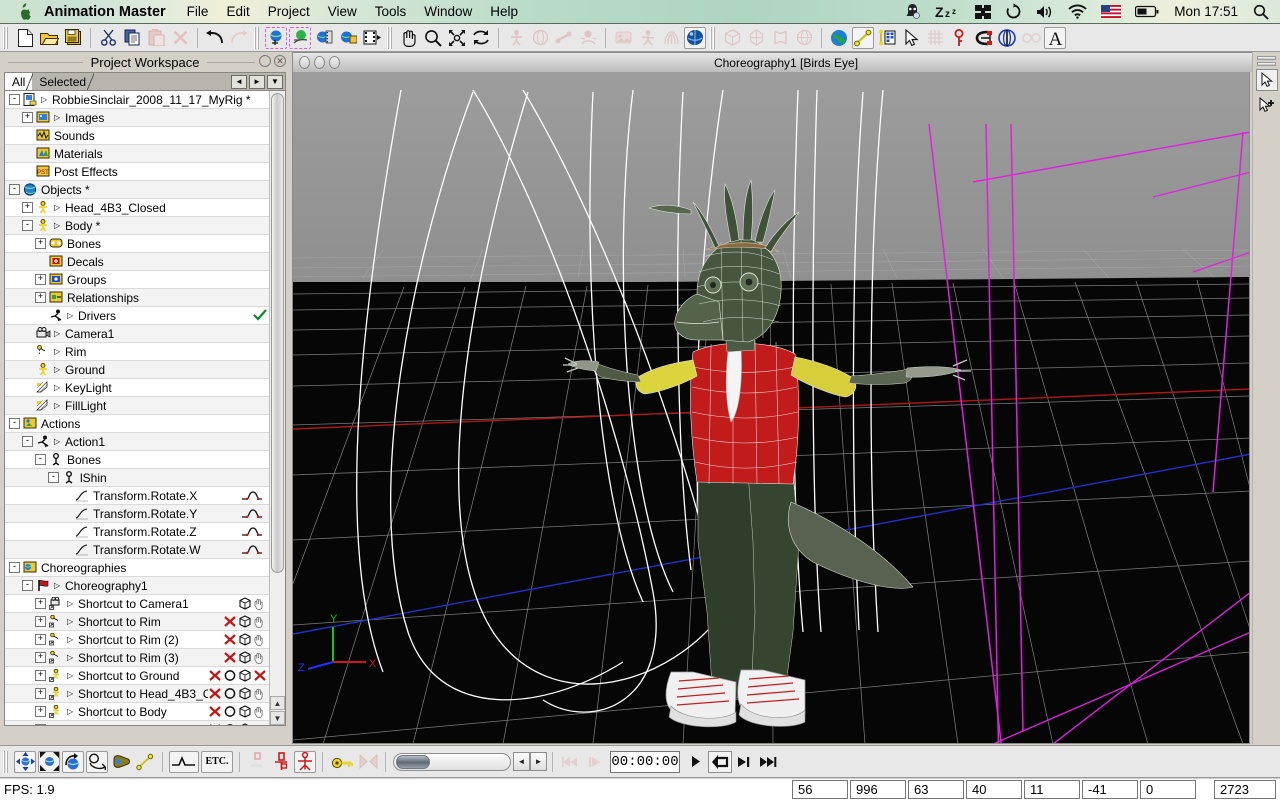 This screenshot has height=800, width=1280. Describe the element at coordinates (696, 762) in the screenshot. I see `play-button` at that location.